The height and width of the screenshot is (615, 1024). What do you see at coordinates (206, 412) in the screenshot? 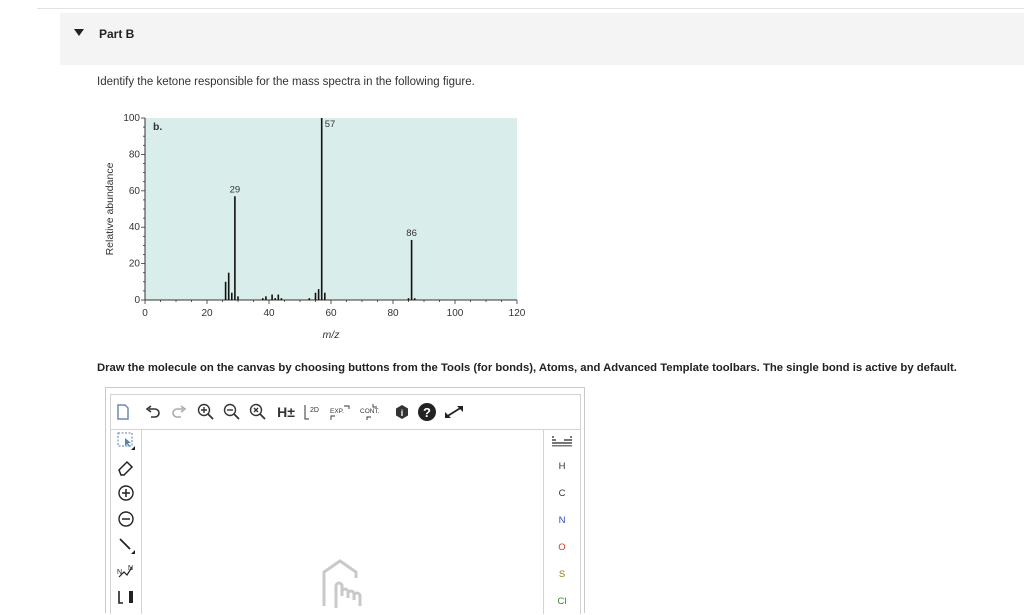
I see `zoom-in-icon` at bounding box center [206, 412].